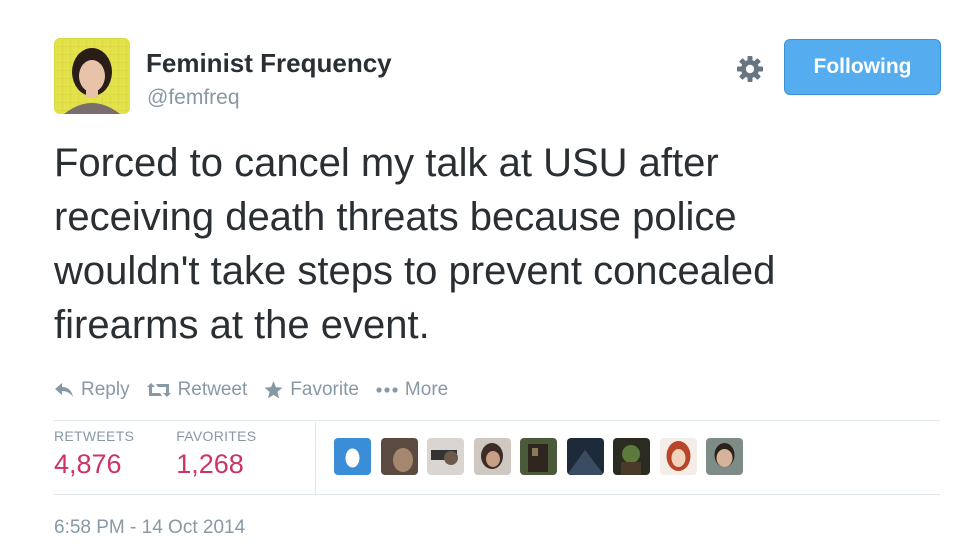 The width and height of the screenshot is (980, 554). I want to click on display-name: Feminist Frequency, so click(269, 63).